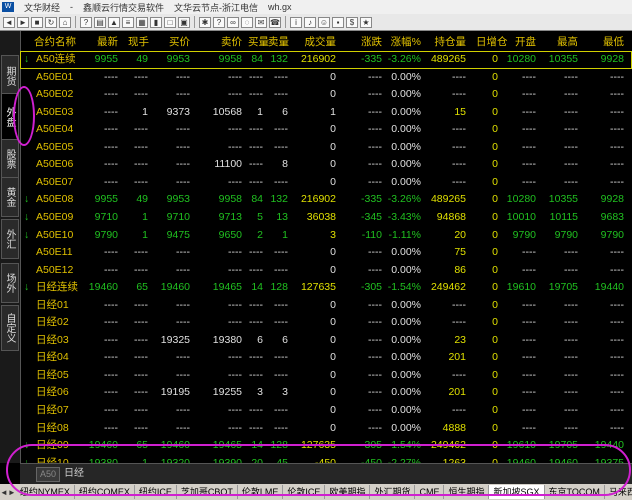 The height and width of the screenshot is (500, 632). What do you see at coordinates (65, 22) in the screenshot?
I see `home-icon: ⌂` at bounding box center [65, 22].